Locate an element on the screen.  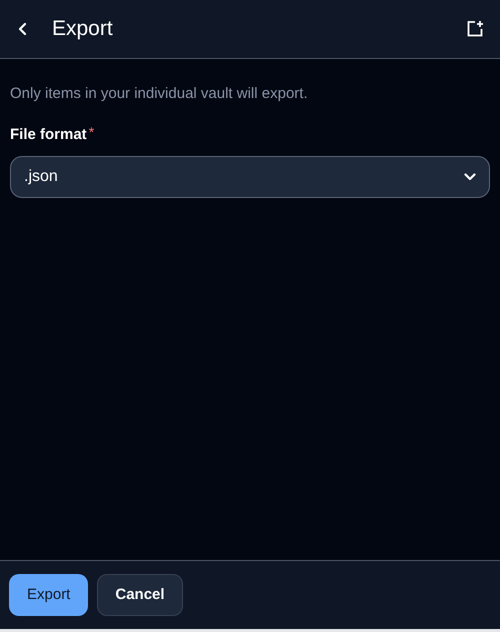
popout-icon is located at coordinates (475, 29).